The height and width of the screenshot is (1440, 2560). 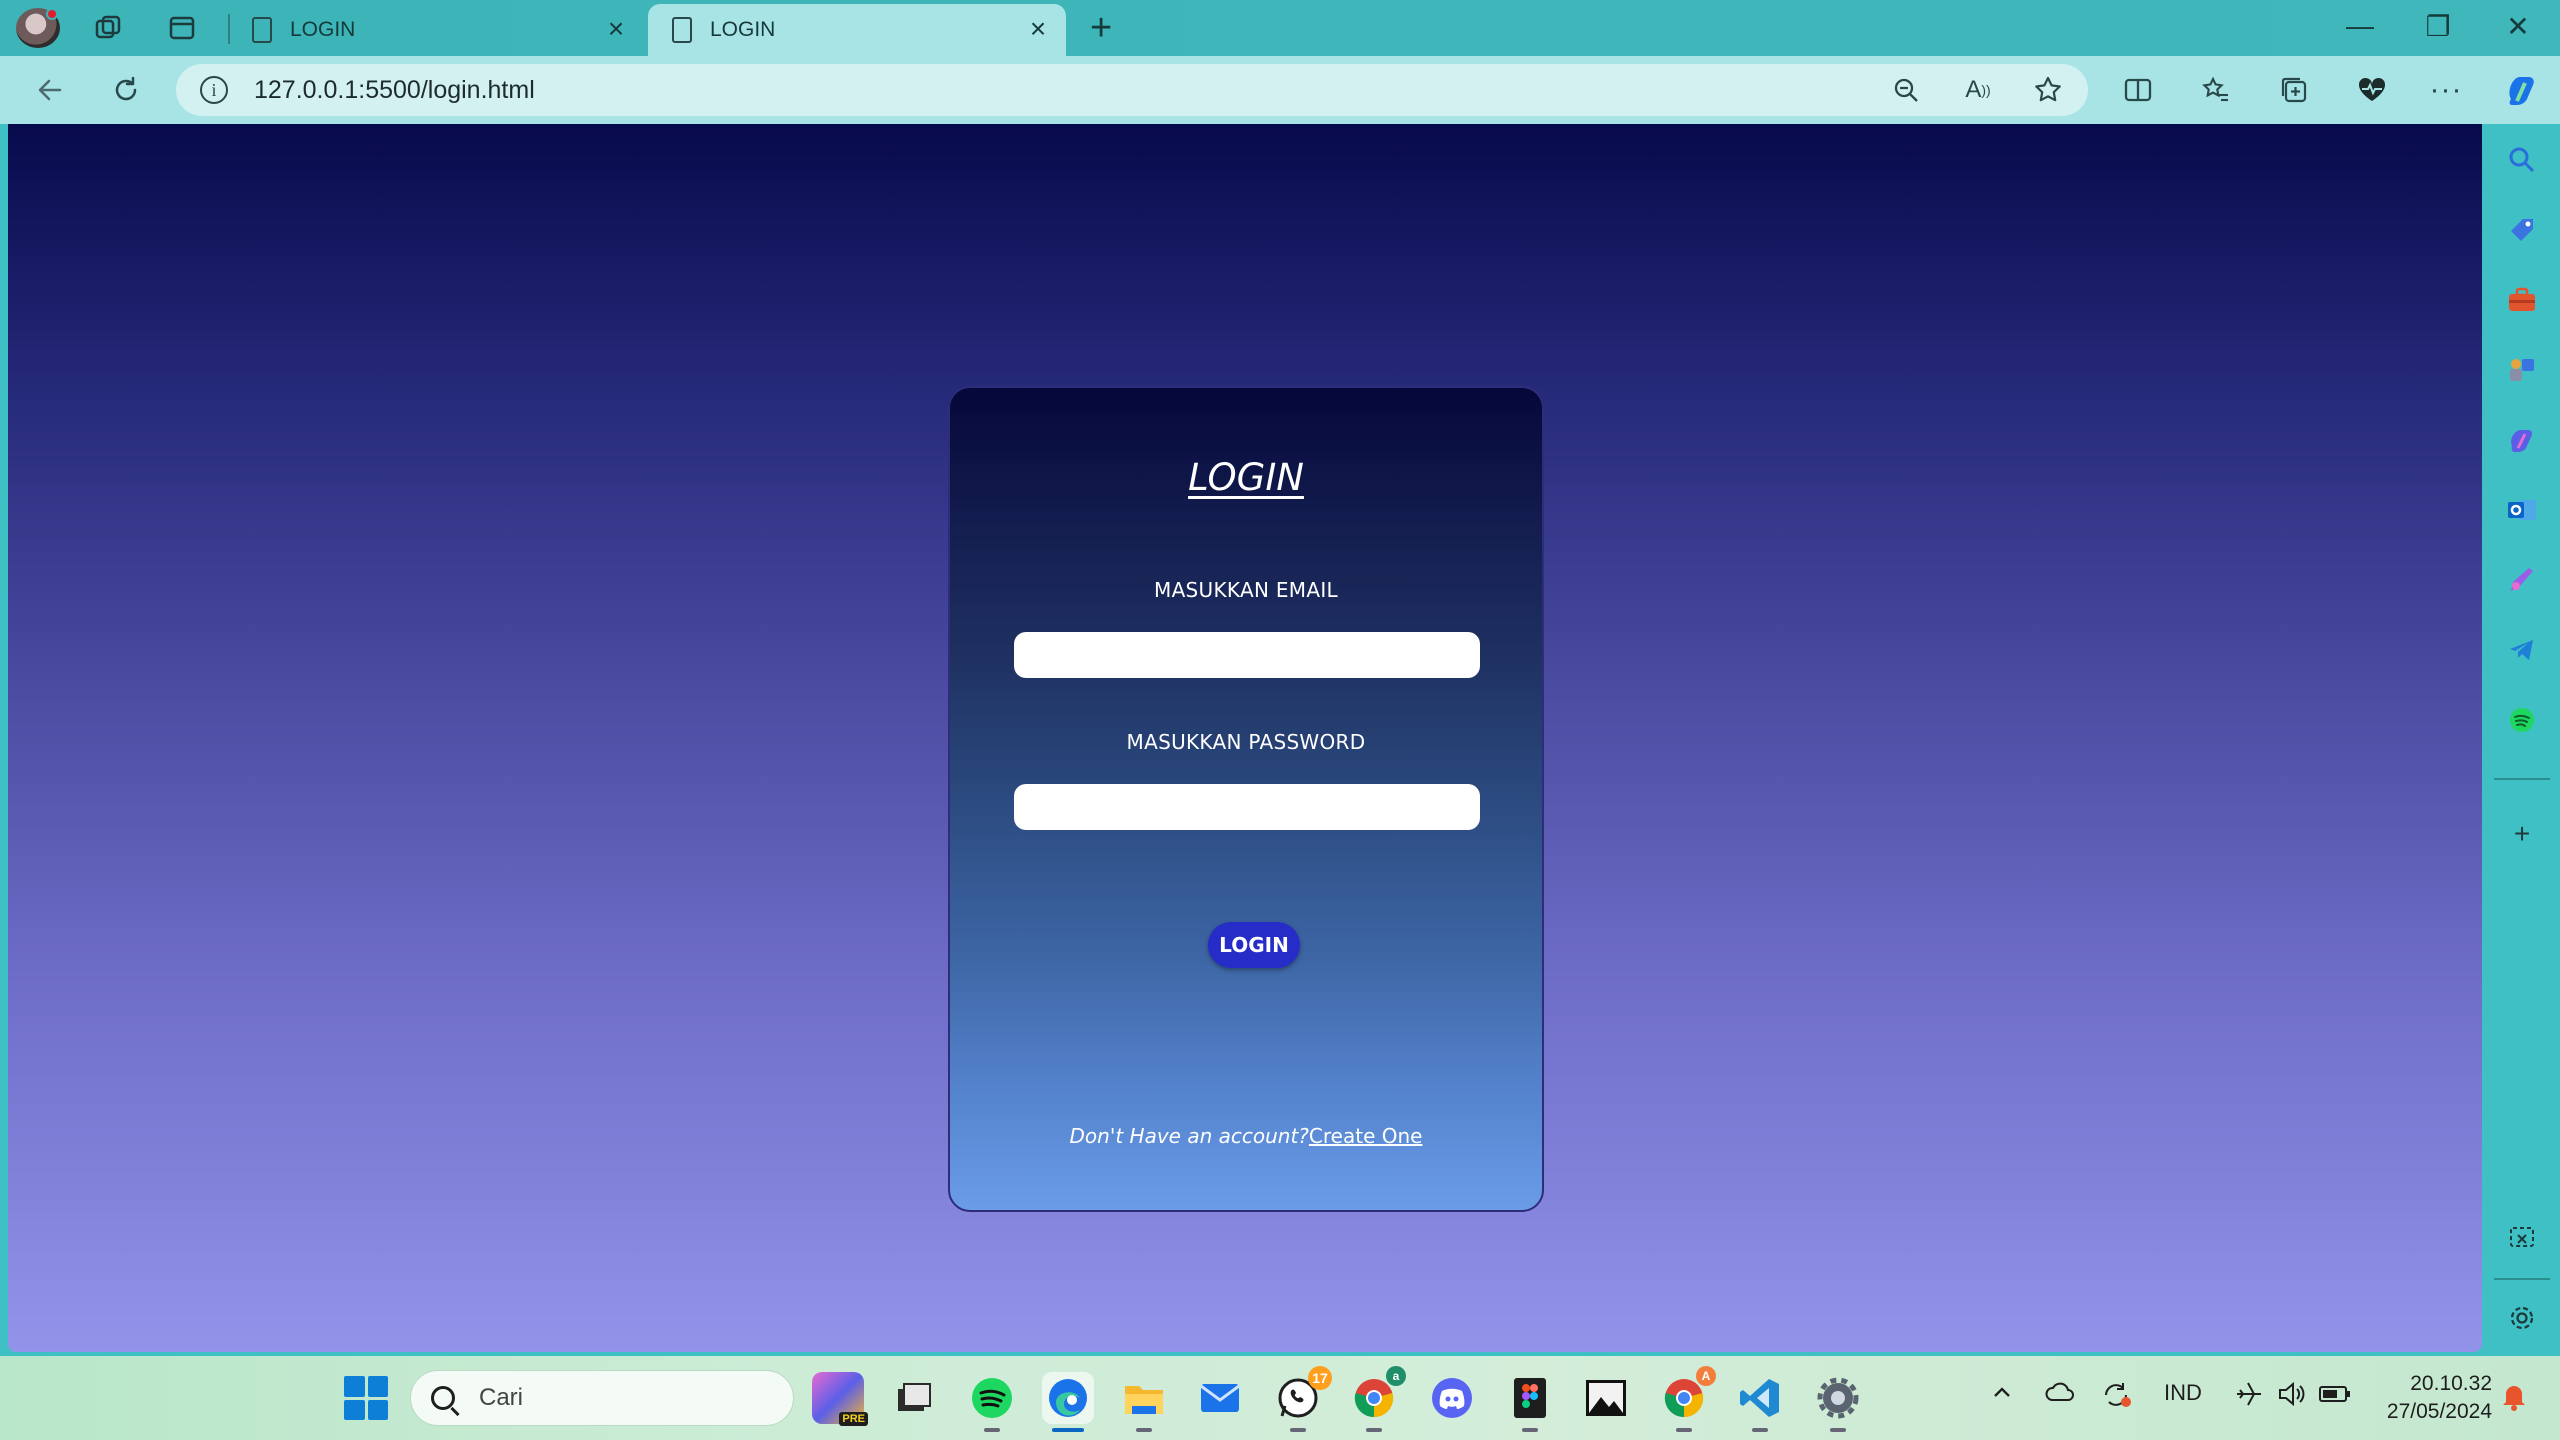 What do you see at coordinates (2060, 1395) in the screenshot?
I see `onedrive-icon` at bounding box center [2060, 1395].